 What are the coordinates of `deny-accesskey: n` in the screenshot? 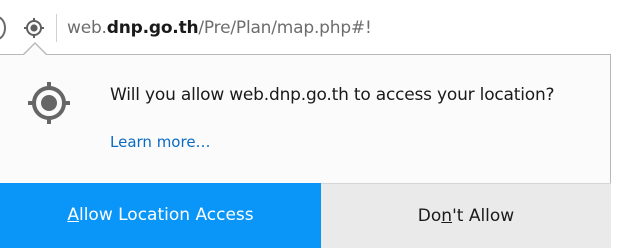 It's located at (447, 216).